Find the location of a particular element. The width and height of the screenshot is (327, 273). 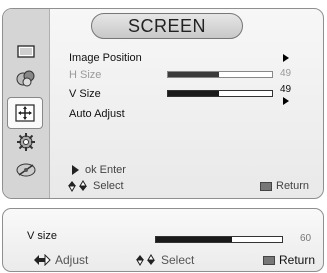

menu-item-h-size: H Size is located at coordinates (85, 75).